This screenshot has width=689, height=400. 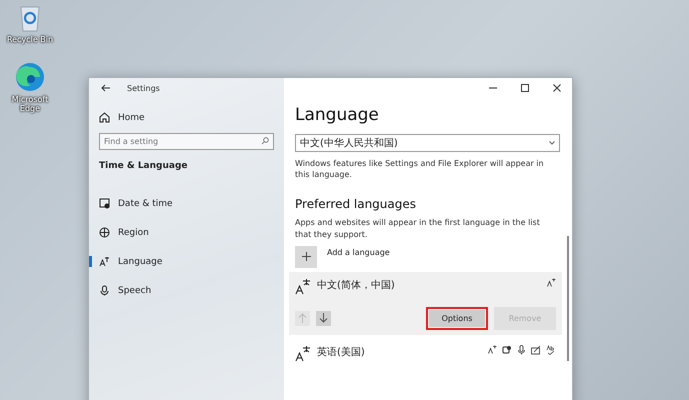 I want to click on maximize-icon, so click(x=525, y=88).